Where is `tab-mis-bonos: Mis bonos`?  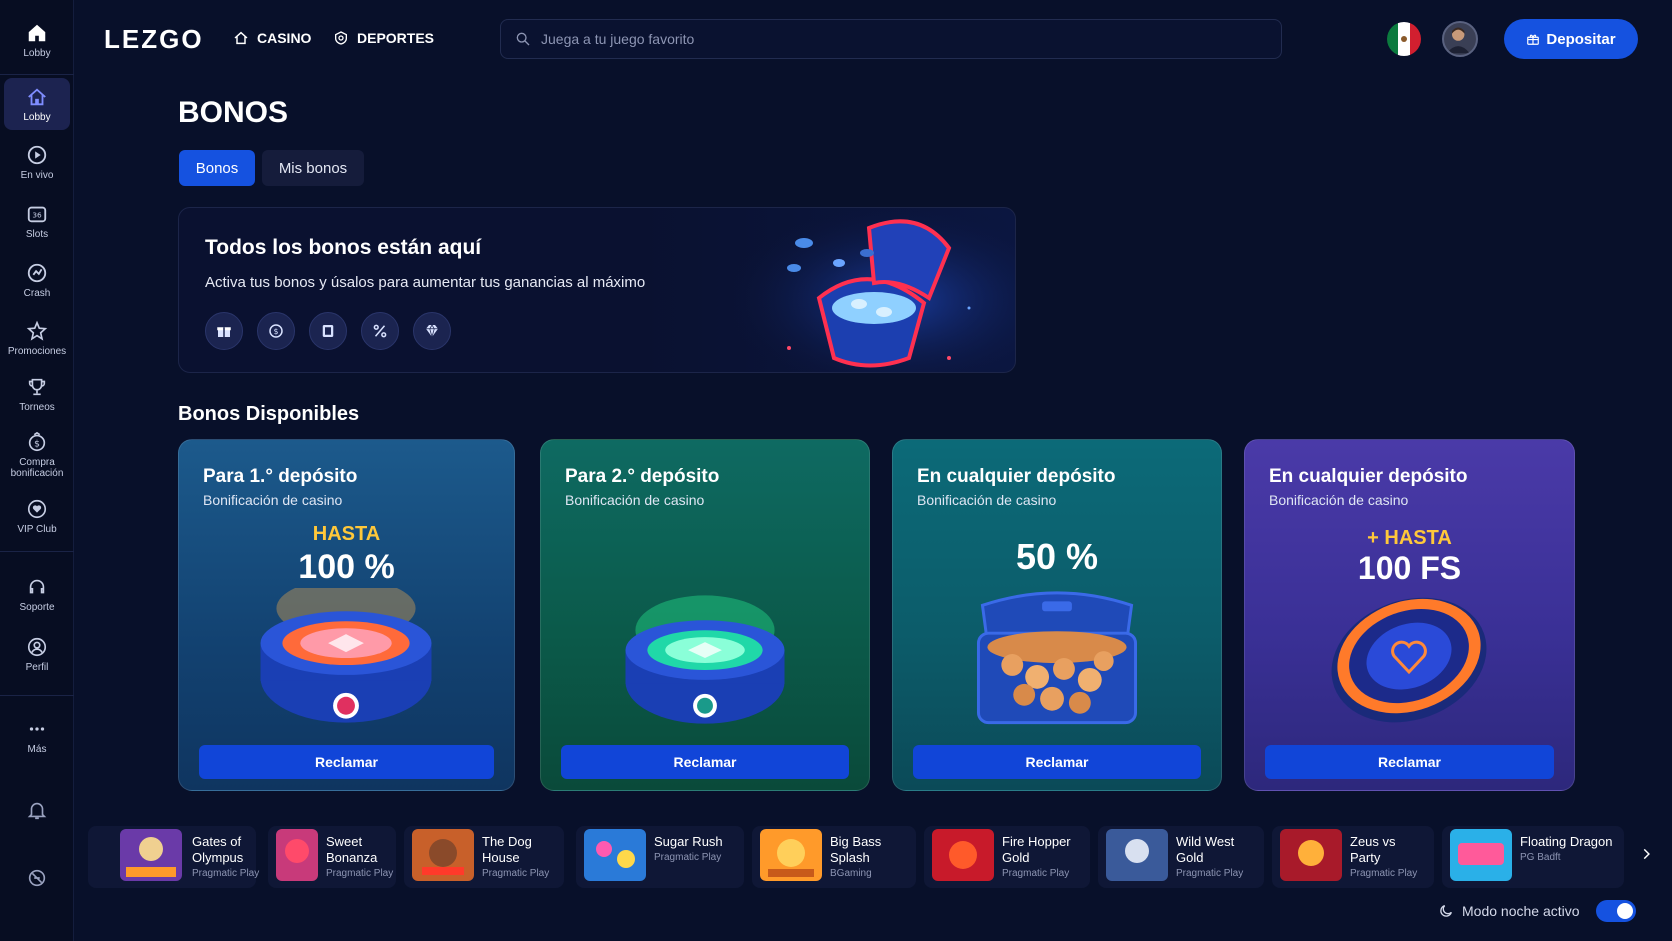 tab-mis-bonos: Mis bonos is located at coordinates (313, 168).